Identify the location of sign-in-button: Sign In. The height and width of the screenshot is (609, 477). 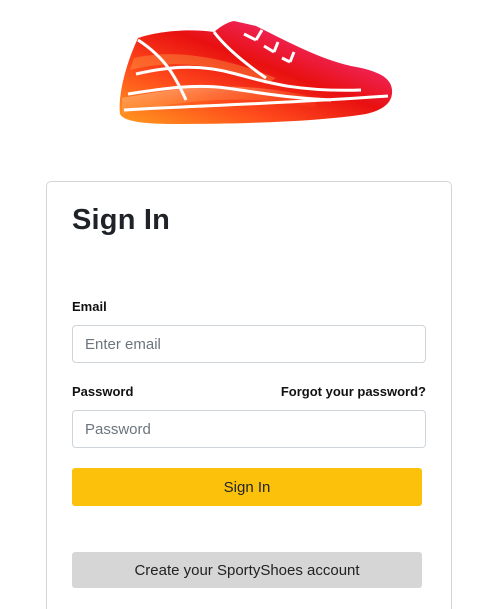
(247, 487).